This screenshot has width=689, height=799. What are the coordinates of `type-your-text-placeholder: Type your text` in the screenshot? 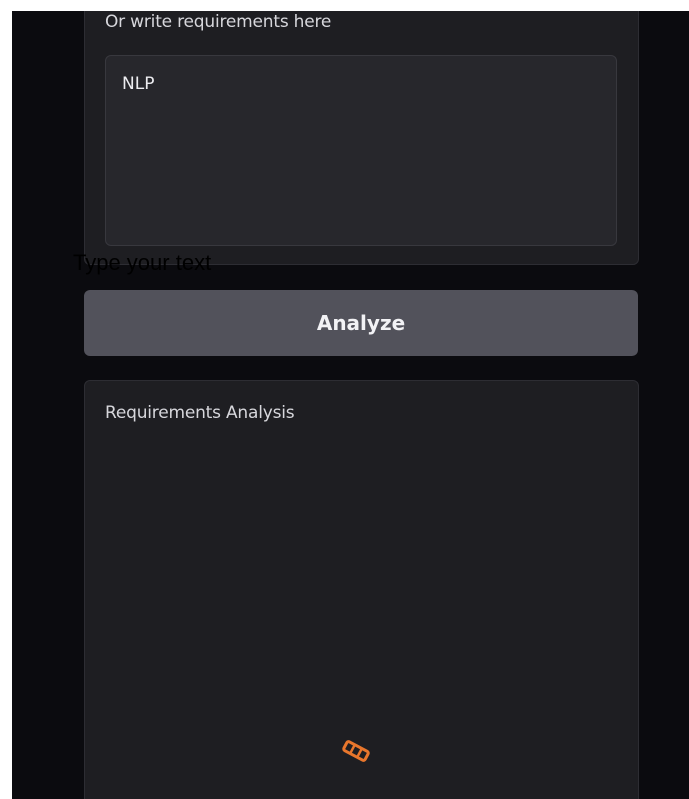 It's located at (142, 263).